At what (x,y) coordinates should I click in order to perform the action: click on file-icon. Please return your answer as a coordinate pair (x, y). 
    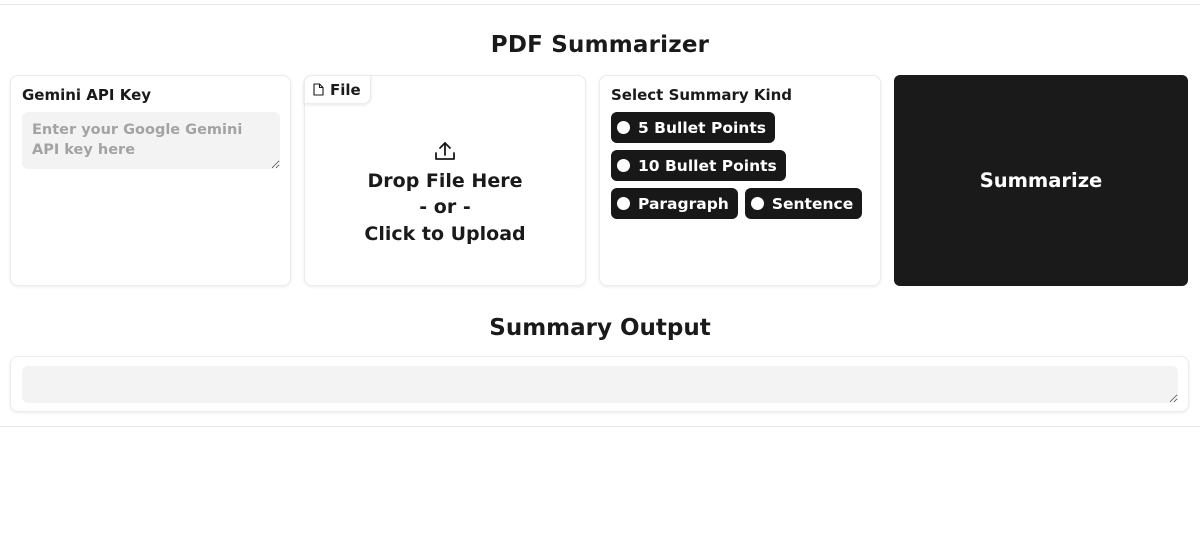
    Looking at the image, I should click on (318, 89).